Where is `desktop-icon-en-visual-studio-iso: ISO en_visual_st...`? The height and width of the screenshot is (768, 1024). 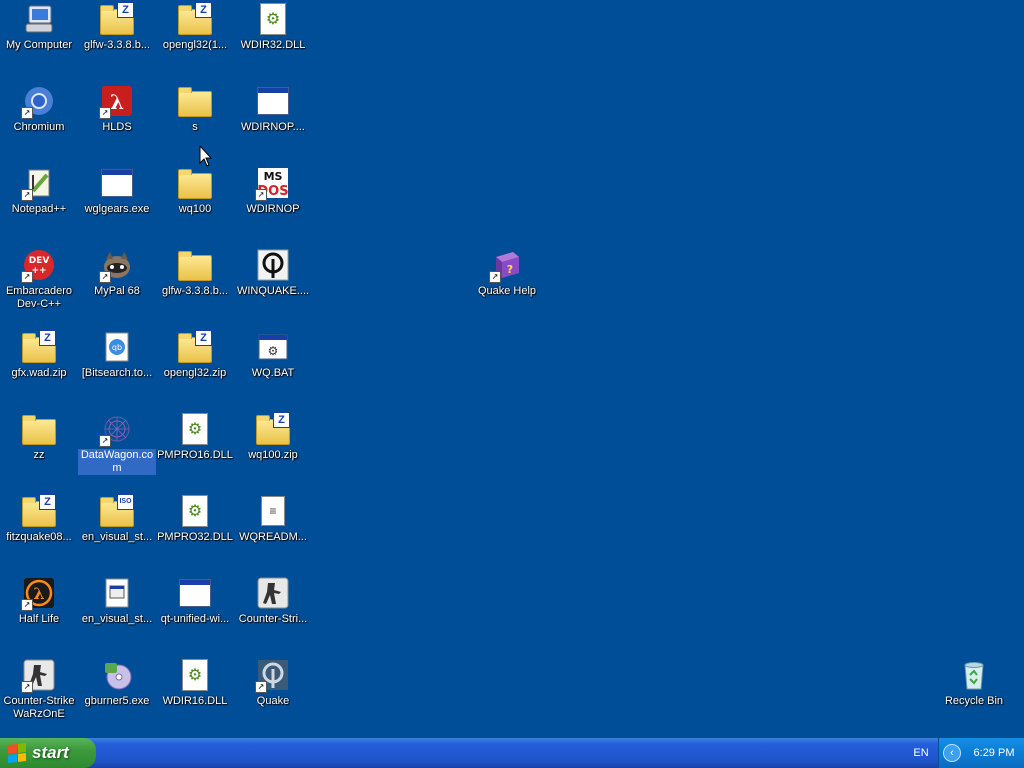
desktop-icon-en-visual-studio-iso: ISO en_visual_st... is located at coordinates (117, 519).